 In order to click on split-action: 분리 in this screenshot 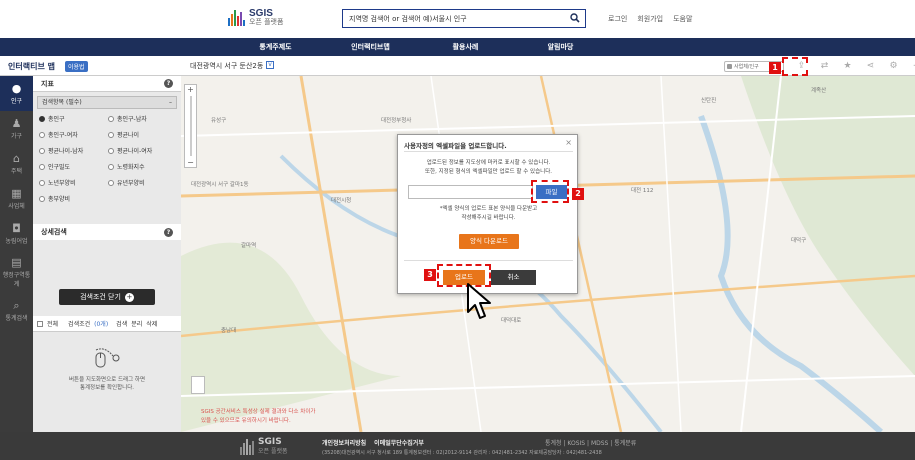, I will do `click(136, 323)`.